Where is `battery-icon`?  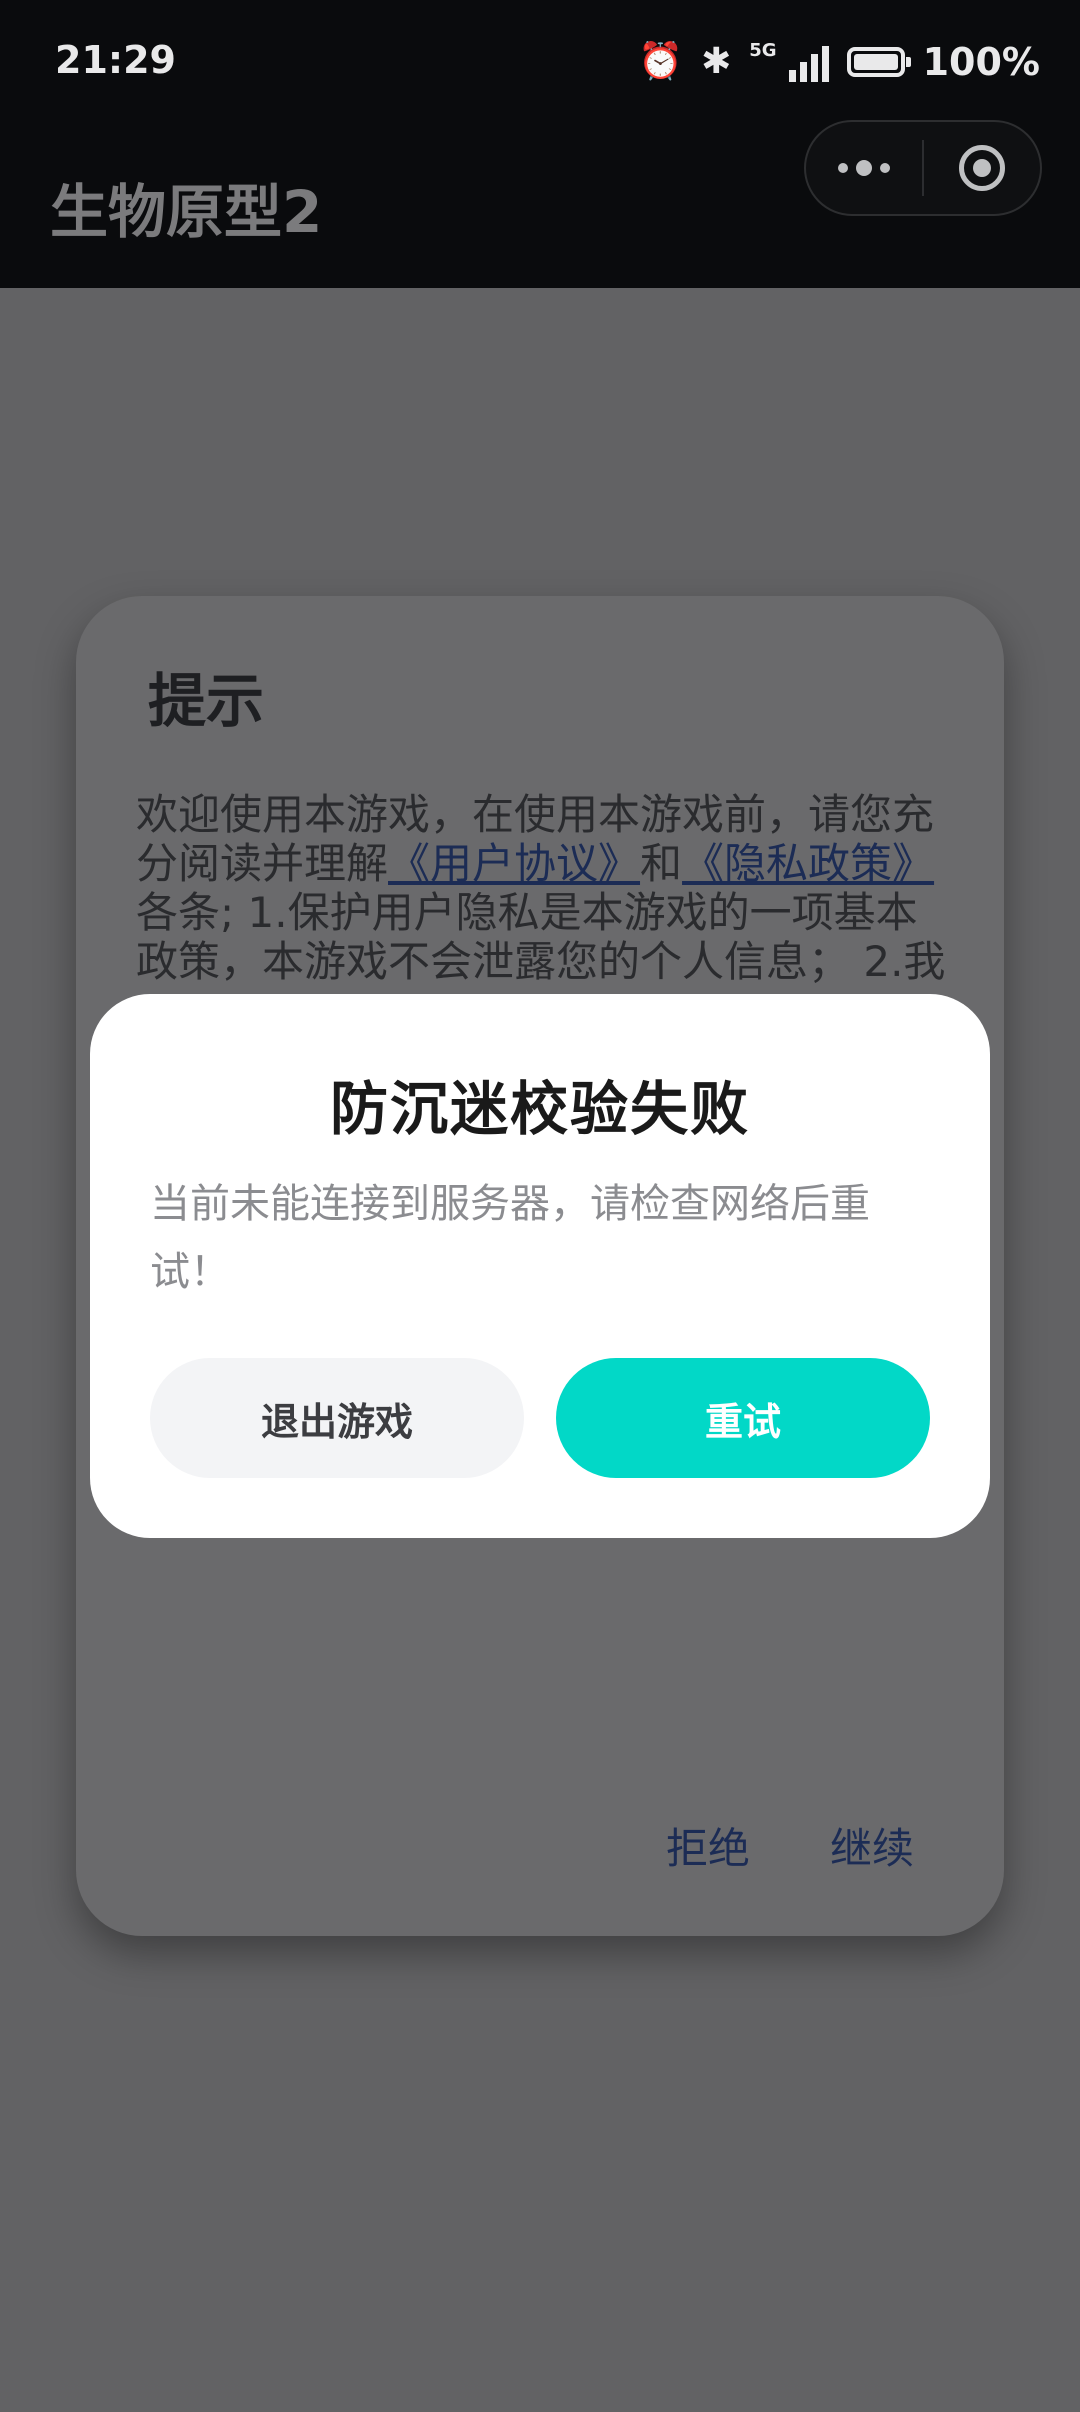
battery-icon is located at coordinates (878, 62).